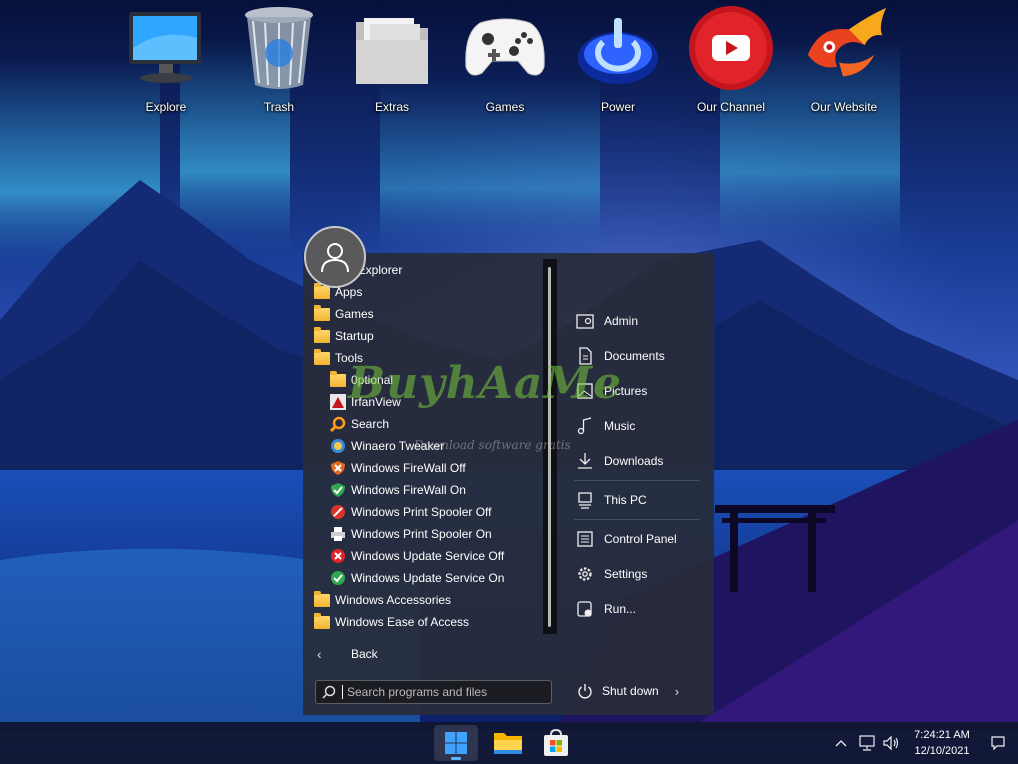 This screenshot has height=764, width=1018. What do you see at coordinates (402, 622) in the screenshot?
I see `program-label: Windows Ease of Access` at bounding box center [402, 622].